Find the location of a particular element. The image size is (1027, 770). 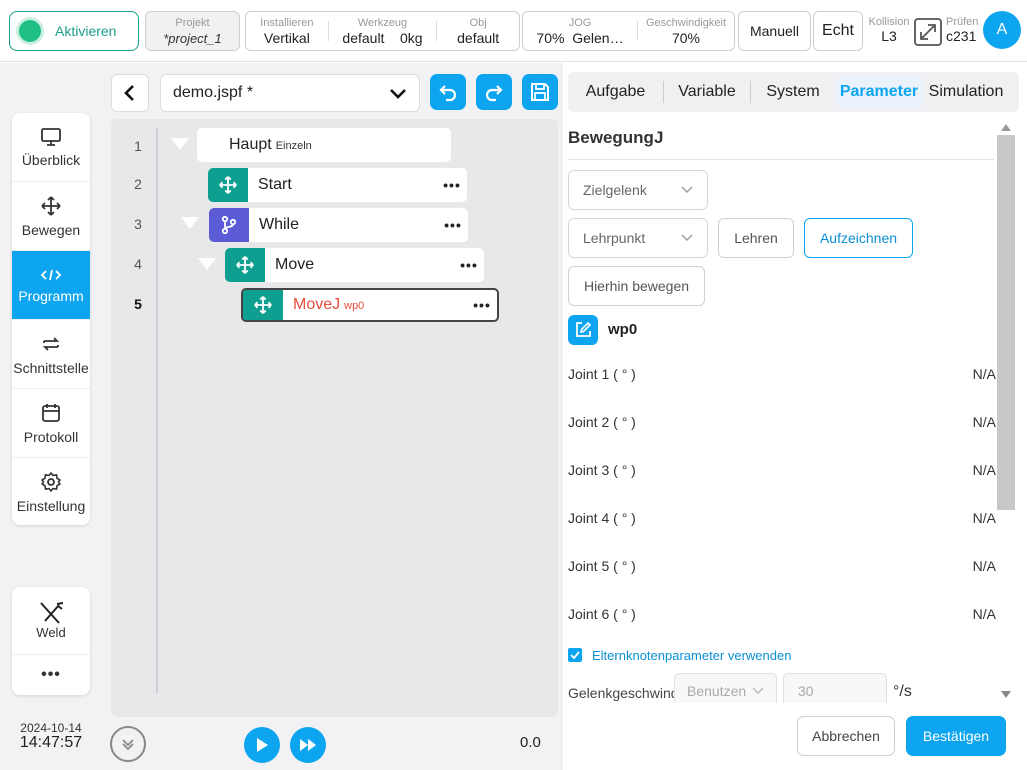

scroll-up-icon is located at coordinates (1006, 127).